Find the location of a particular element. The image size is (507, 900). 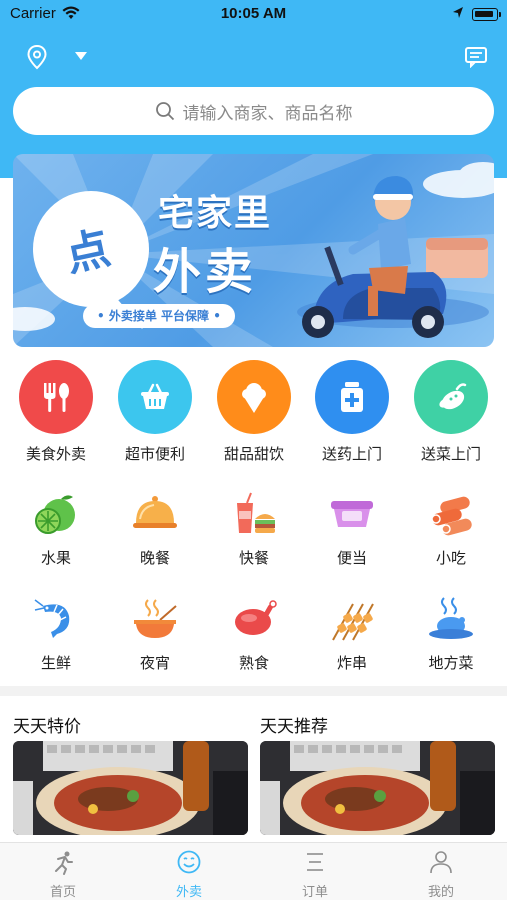

subcategory-label: 夜宵 is located at coordinates (154, 663).